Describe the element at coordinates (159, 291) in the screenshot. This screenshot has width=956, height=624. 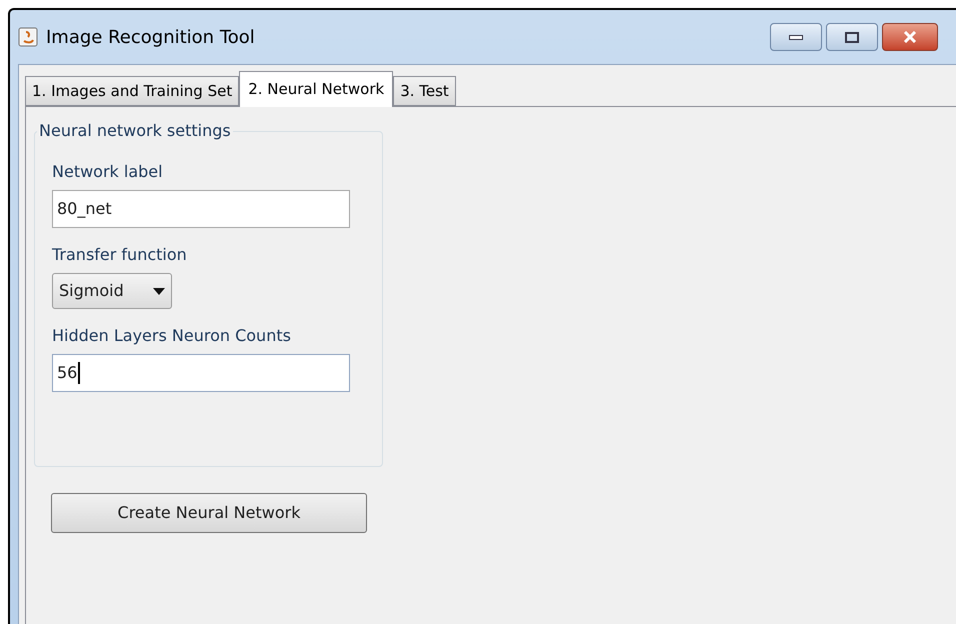
I see `caret-icon` at that location.